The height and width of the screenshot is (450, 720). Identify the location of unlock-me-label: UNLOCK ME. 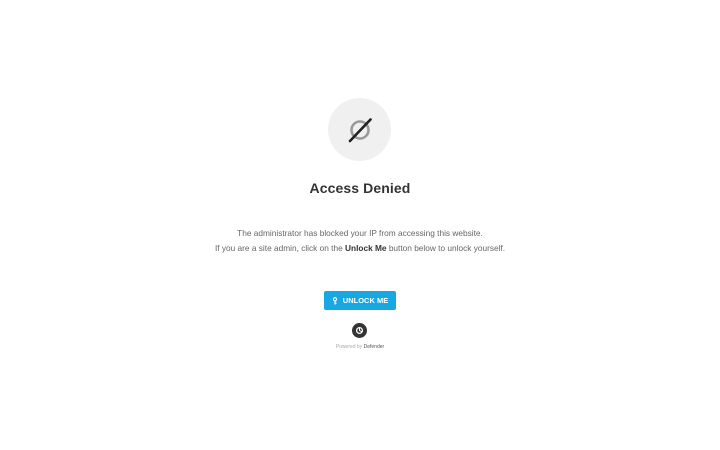
(365, 300).